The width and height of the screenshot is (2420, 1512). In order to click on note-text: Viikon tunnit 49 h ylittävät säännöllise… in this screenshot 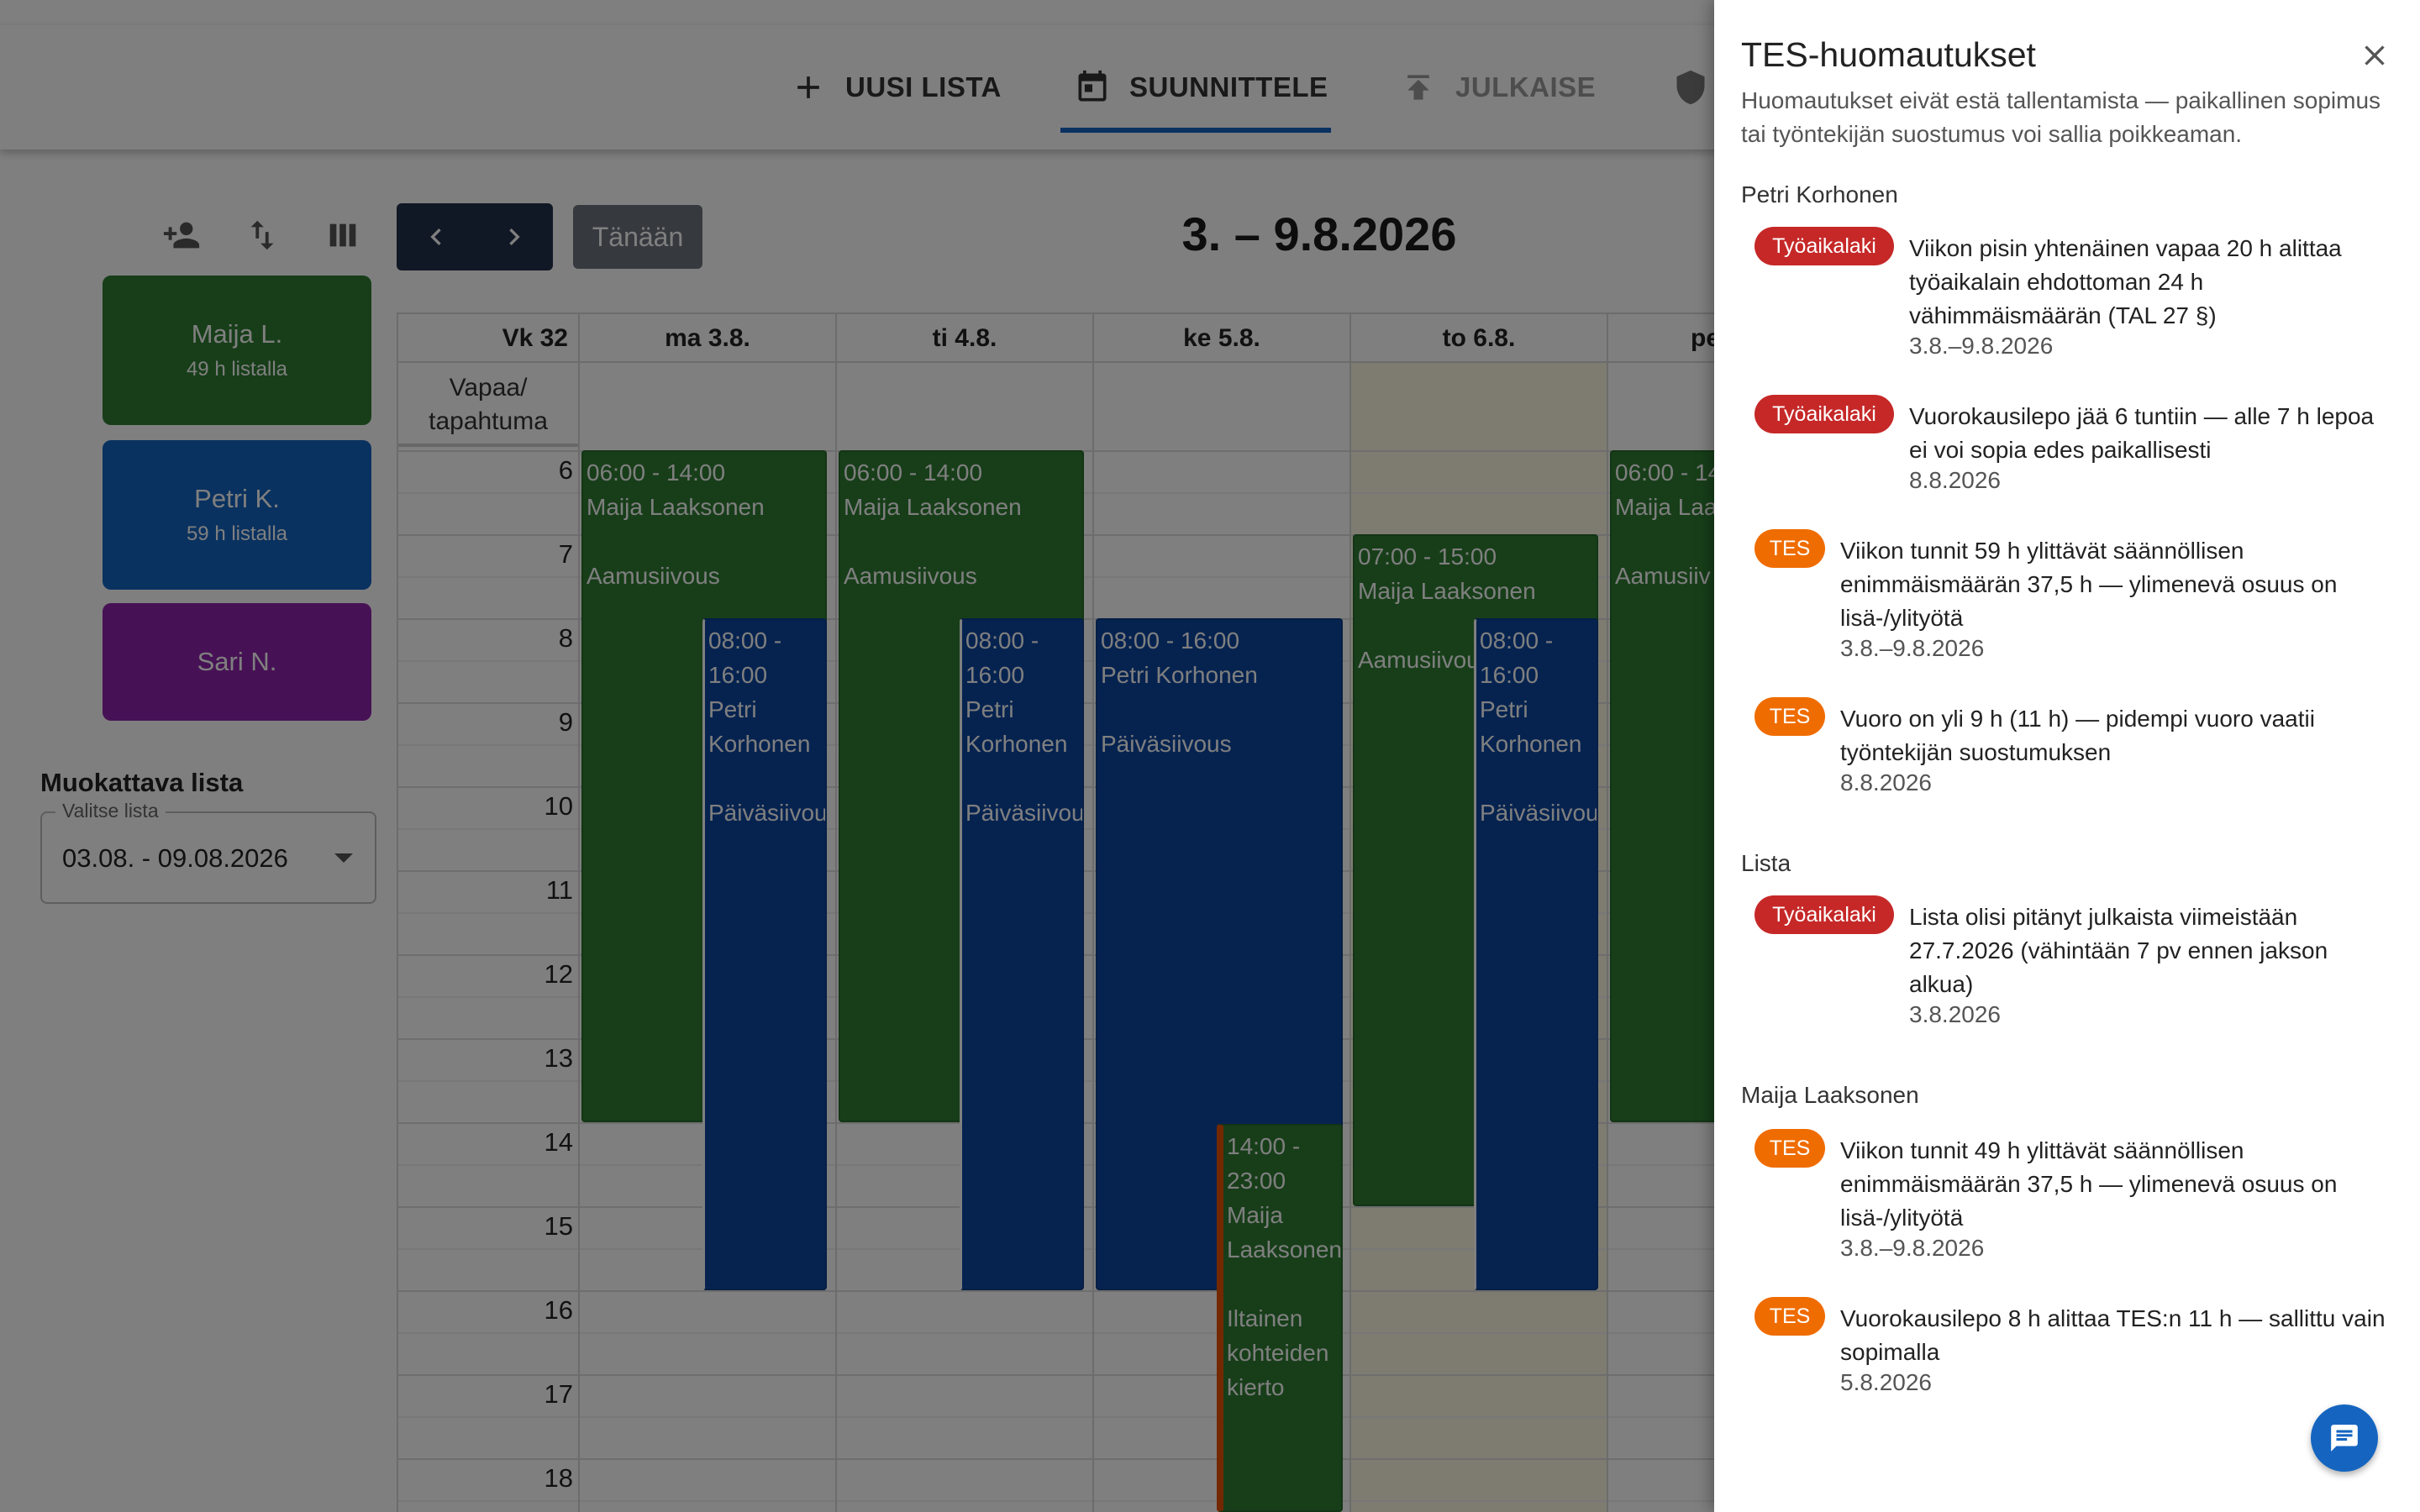, I will do `click(2089, 1184)`.